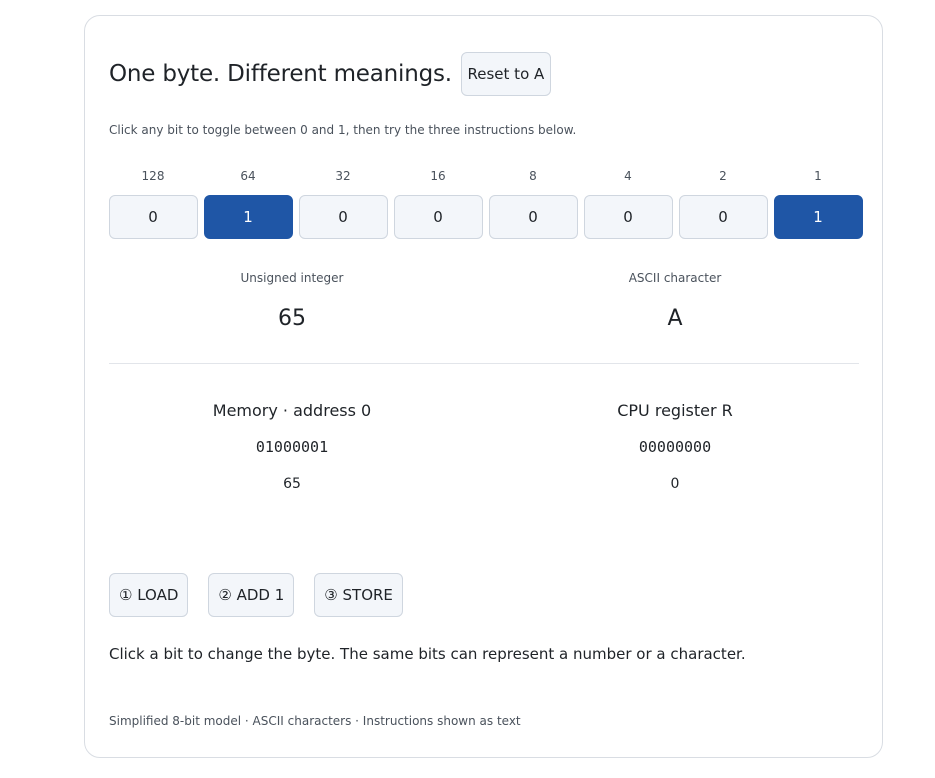 The width and height of the screenshot is (935, 778). What do you see at coordinates (484, 363) in the screenshot?
I see `divider` at bounding box center [484, 363].